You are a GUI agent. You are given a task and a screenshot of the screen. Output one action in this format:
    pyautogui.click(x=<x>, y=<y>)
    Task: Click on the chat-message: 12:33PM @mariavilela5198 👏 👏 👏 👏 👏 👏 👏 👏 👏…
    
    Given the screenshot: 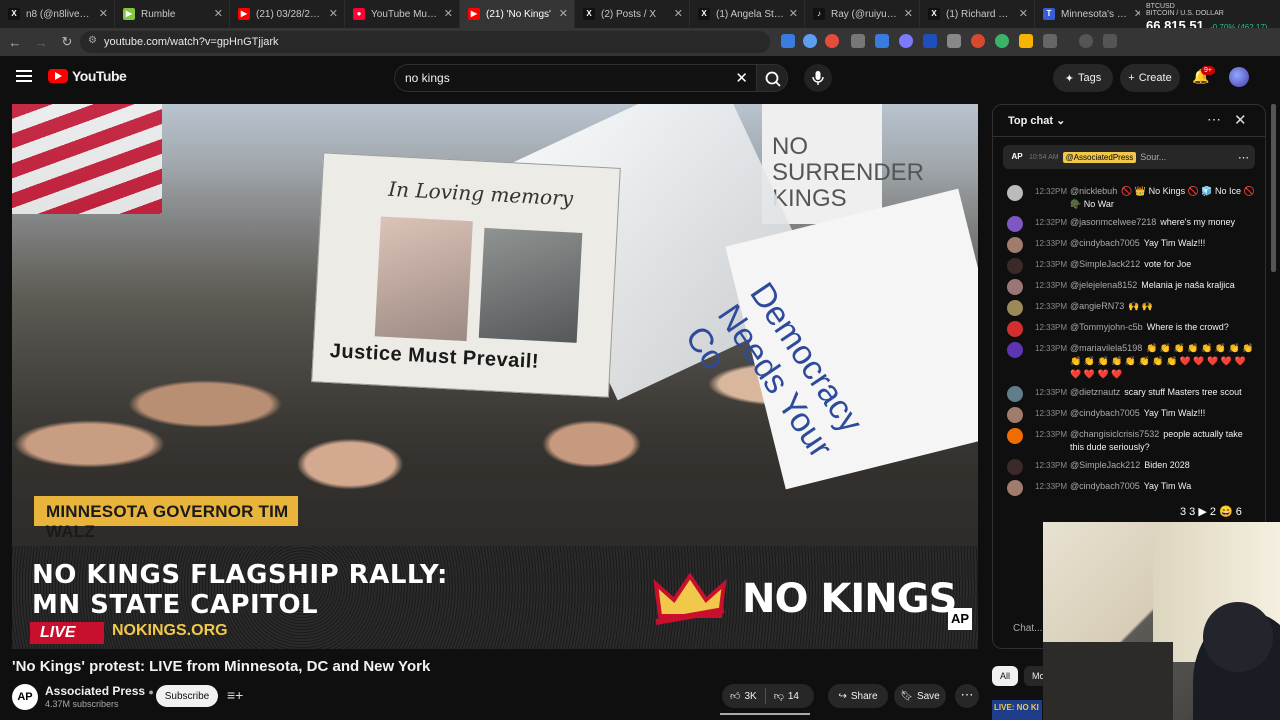 What is the action you would take?
    pyautogui.click(x=1129, y=361)
    